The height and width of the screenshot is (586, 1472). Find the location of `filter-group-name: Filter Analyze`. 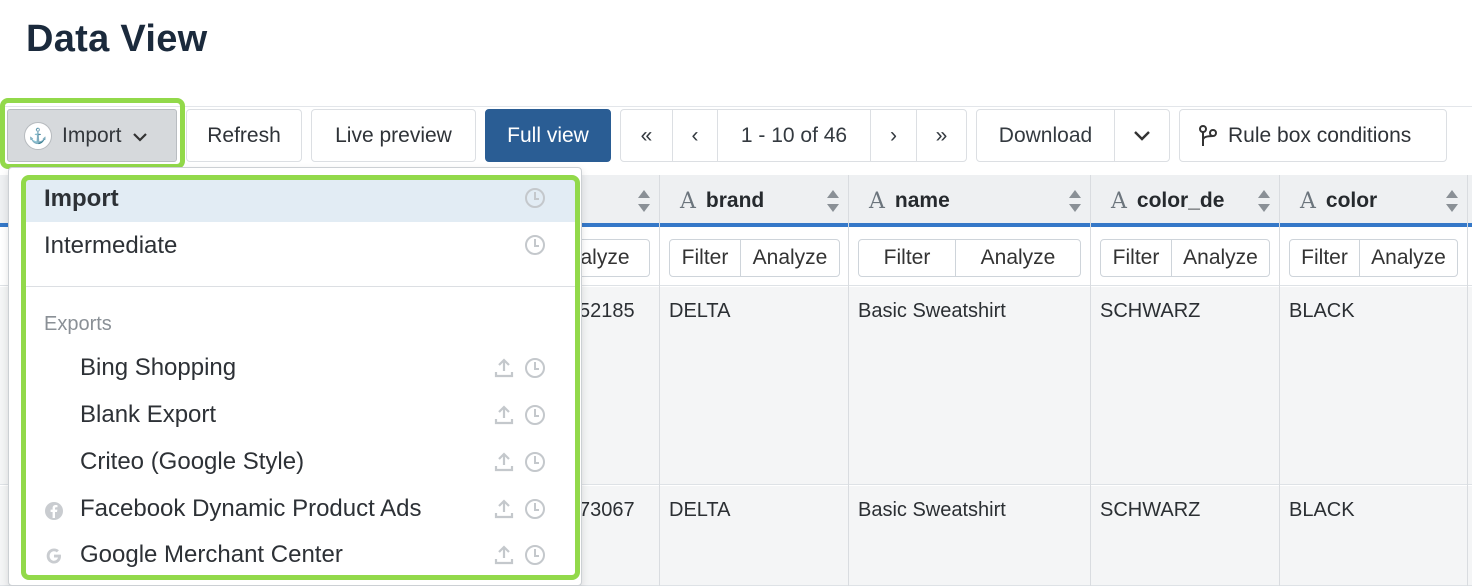

filter-group-name: Filter Analyze is located at coordinates (969, 258).